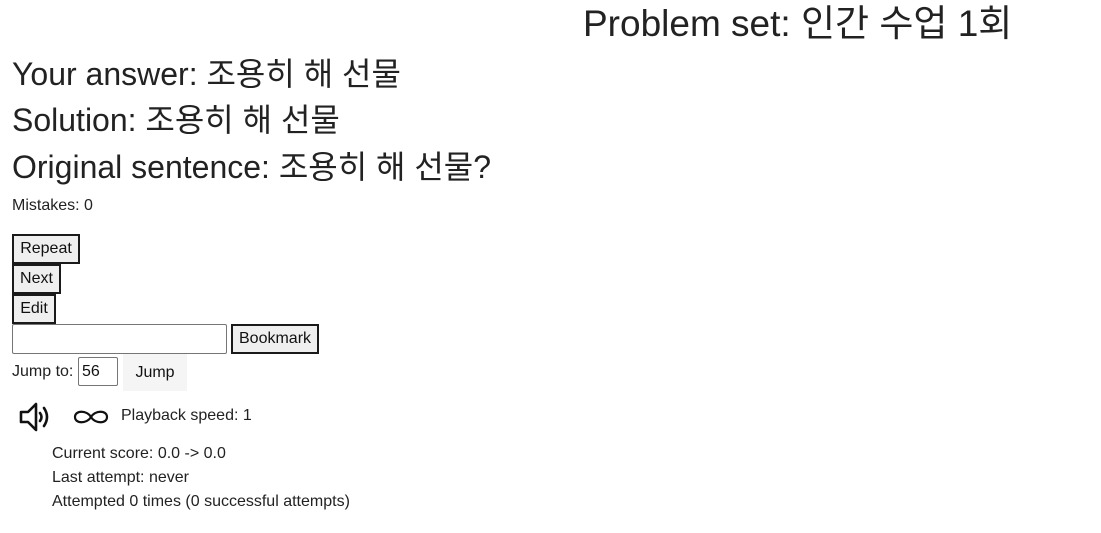 This screenshot has height=533, width=1101. What do you see at coordinates (36, 417) in the screenshot?
I see `speaker-volume-icon` at bounding box center [36, 417].